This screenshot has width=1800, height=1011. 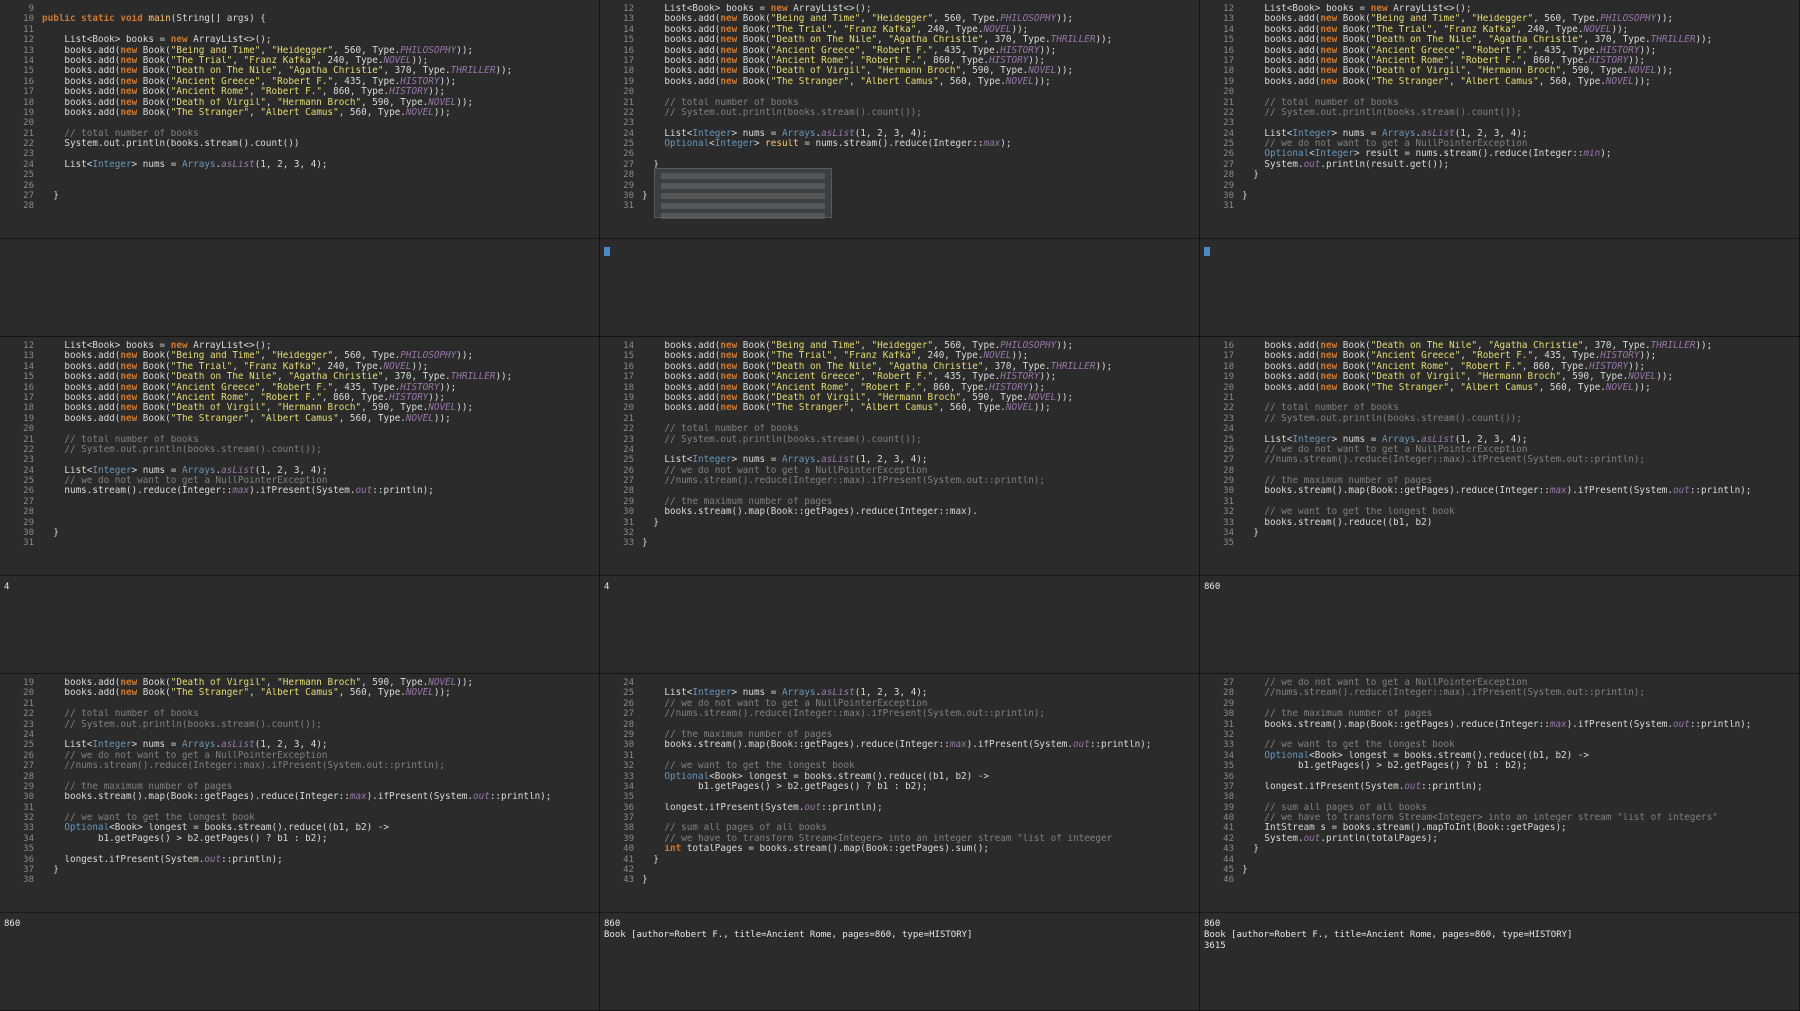 What do you see at coordinates (919, 828) in the screenshot?
I see `code-line: // sum all pages of all books` at bounding box center [919, 828].